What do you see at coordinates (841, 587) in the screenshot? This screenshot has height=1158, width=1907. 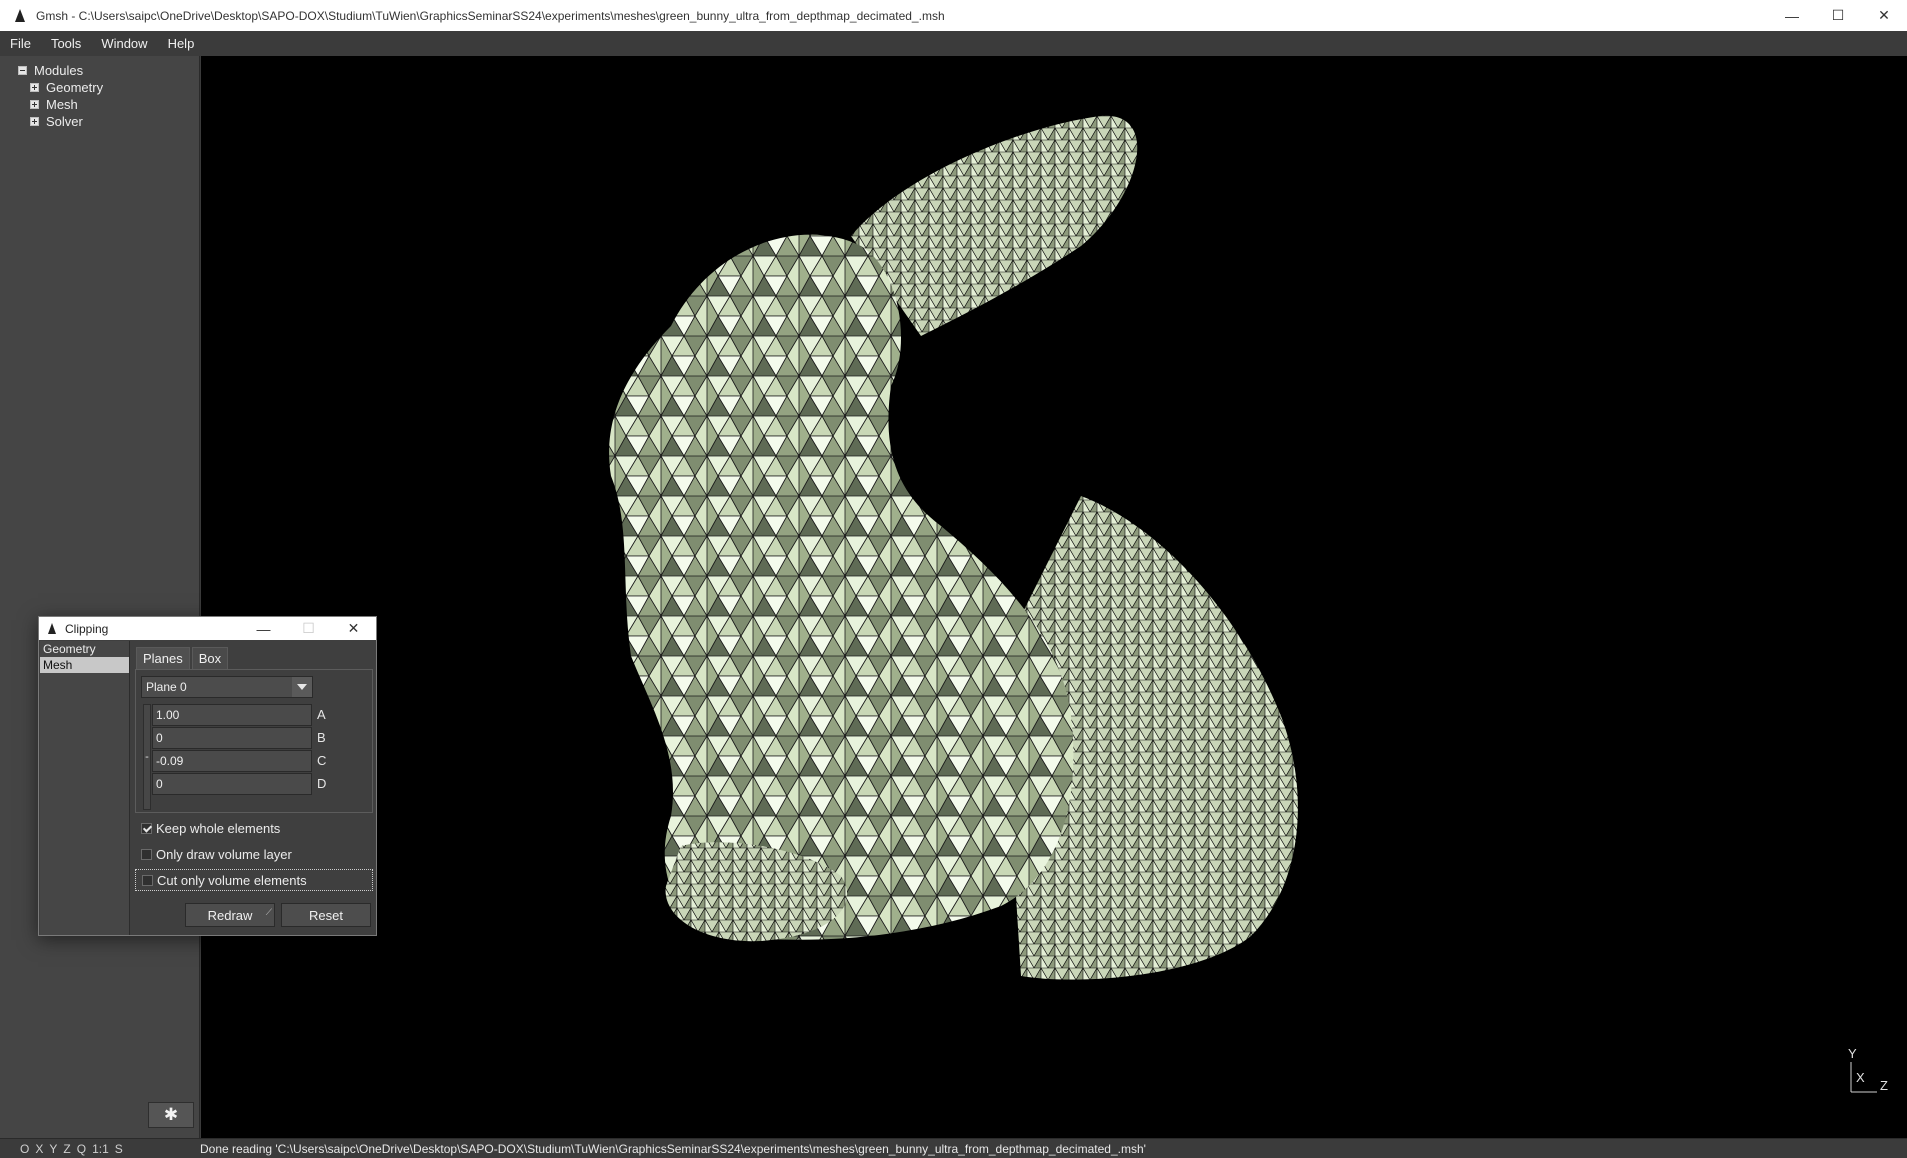 I see `mesh-body-region` at bounding box center [841, 587].